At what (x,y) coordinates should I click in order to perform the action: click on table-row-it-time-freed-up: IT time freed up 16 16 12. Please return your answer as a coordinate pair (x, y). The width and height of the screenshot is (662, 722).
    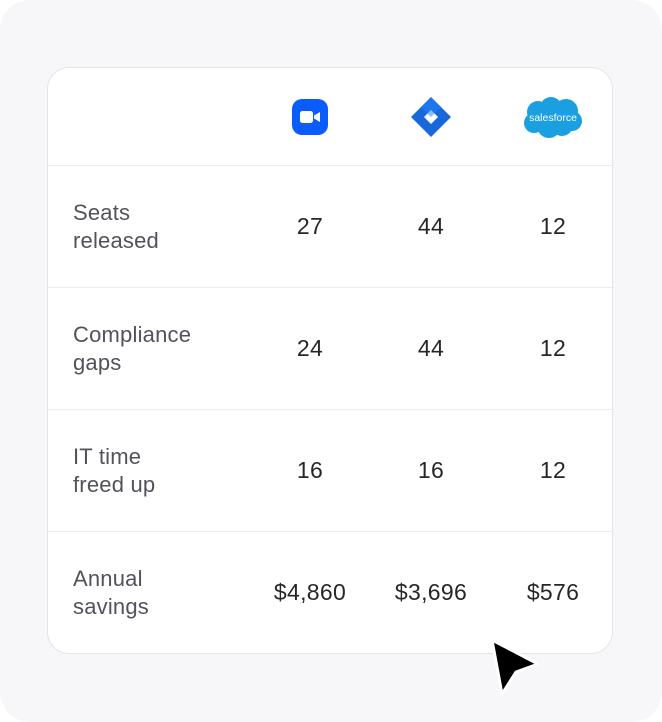
    Looking at the image, I should click on (330, 470).